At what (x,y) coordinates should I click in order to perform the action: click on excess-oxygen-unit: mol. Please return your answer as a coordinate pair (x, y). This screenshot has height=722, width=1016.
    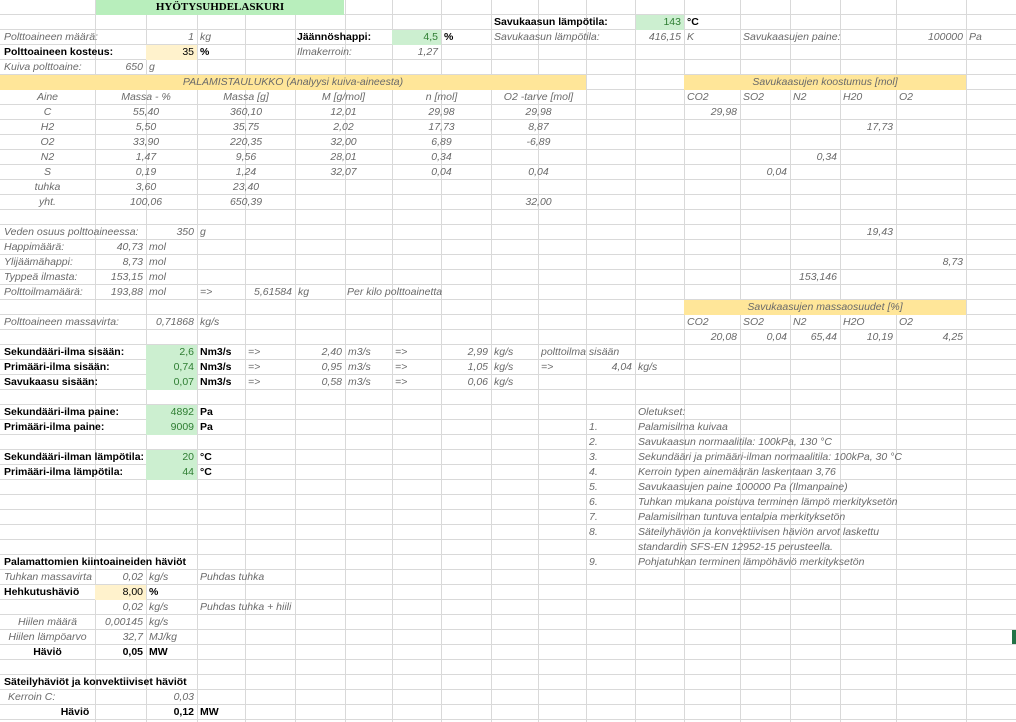
    Looking at the image, I should click on (157, 262).